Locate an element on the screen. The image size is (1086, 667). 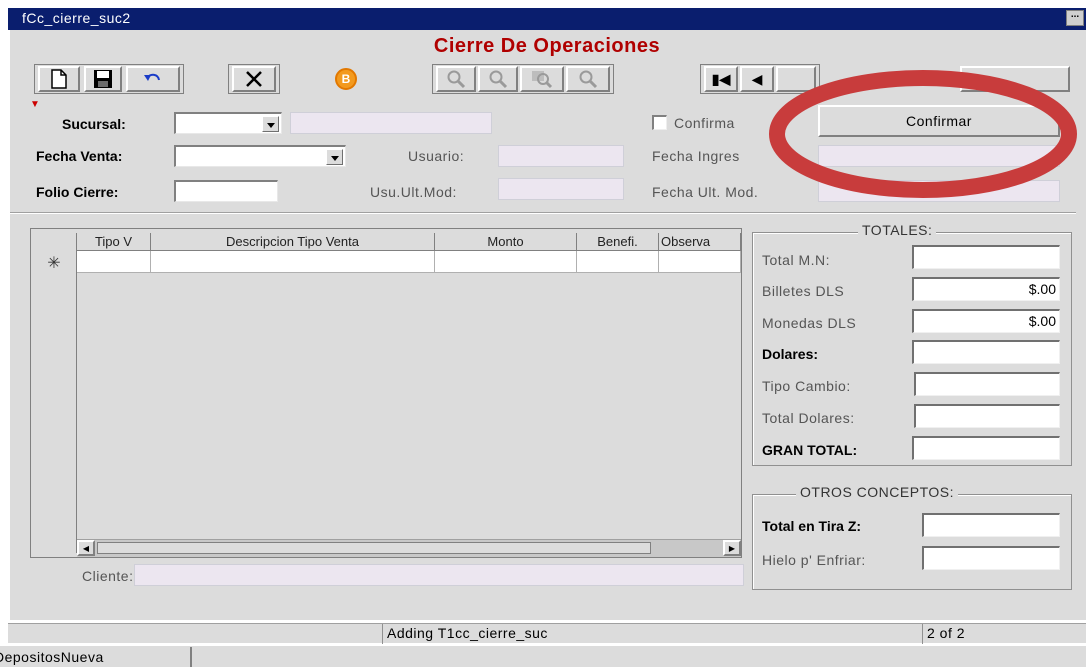
new-document-icon is located at coordinates (59, 79).